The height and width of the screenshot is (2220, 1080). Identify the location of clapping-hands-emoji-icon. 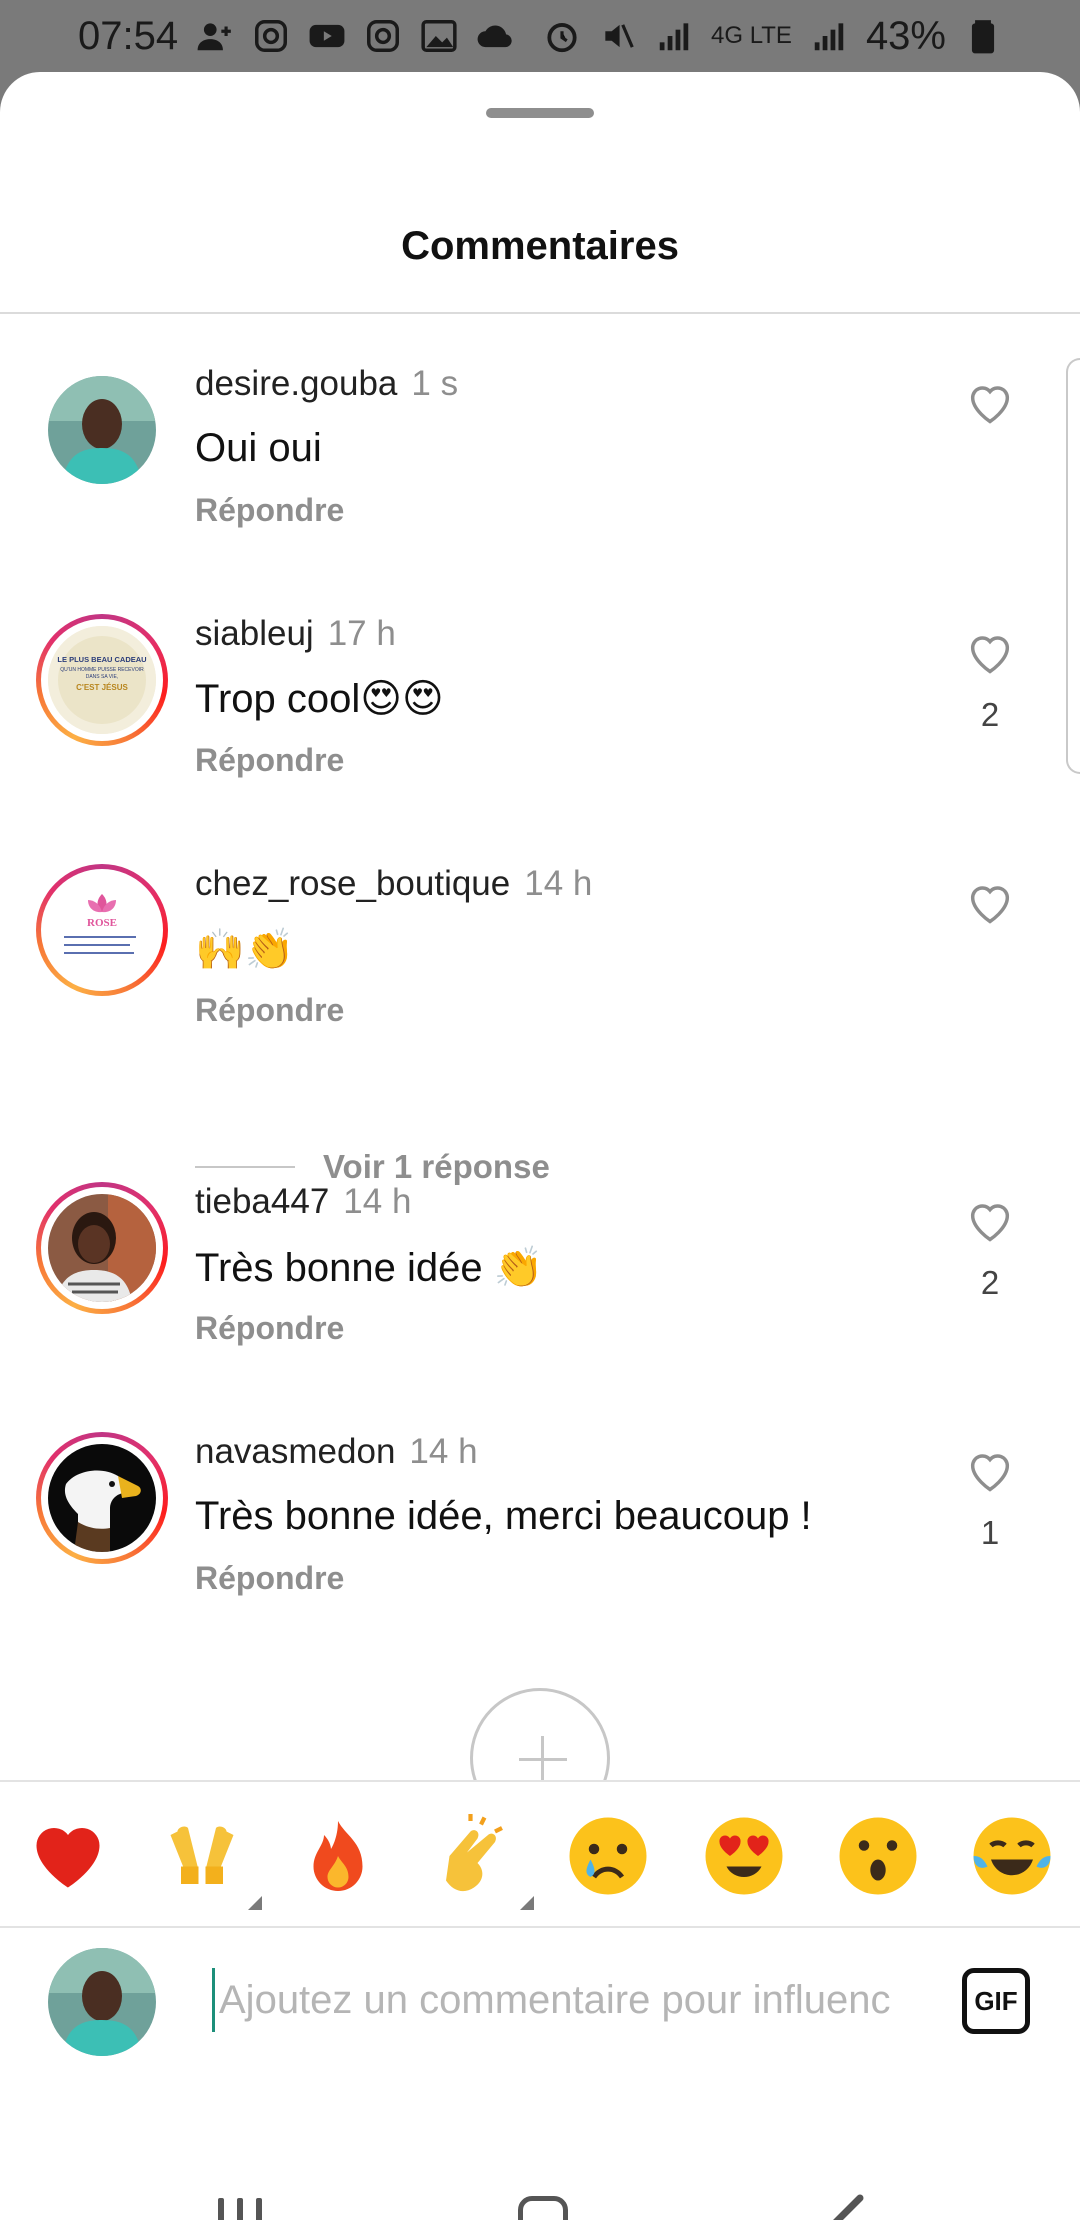
(474, 1853).